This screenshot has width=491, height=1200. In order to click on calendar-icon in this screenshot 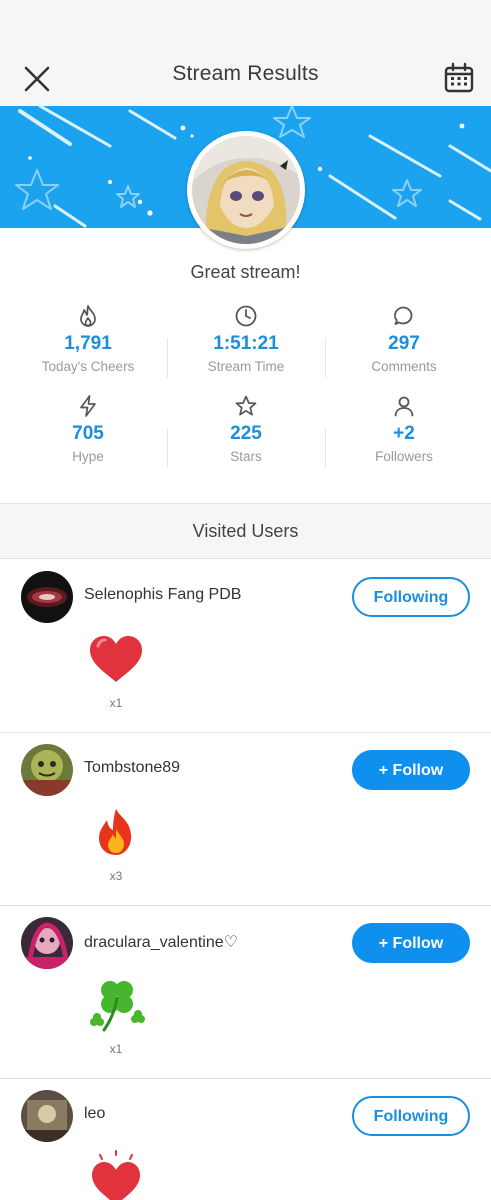, I will do `click(459, 78)`.